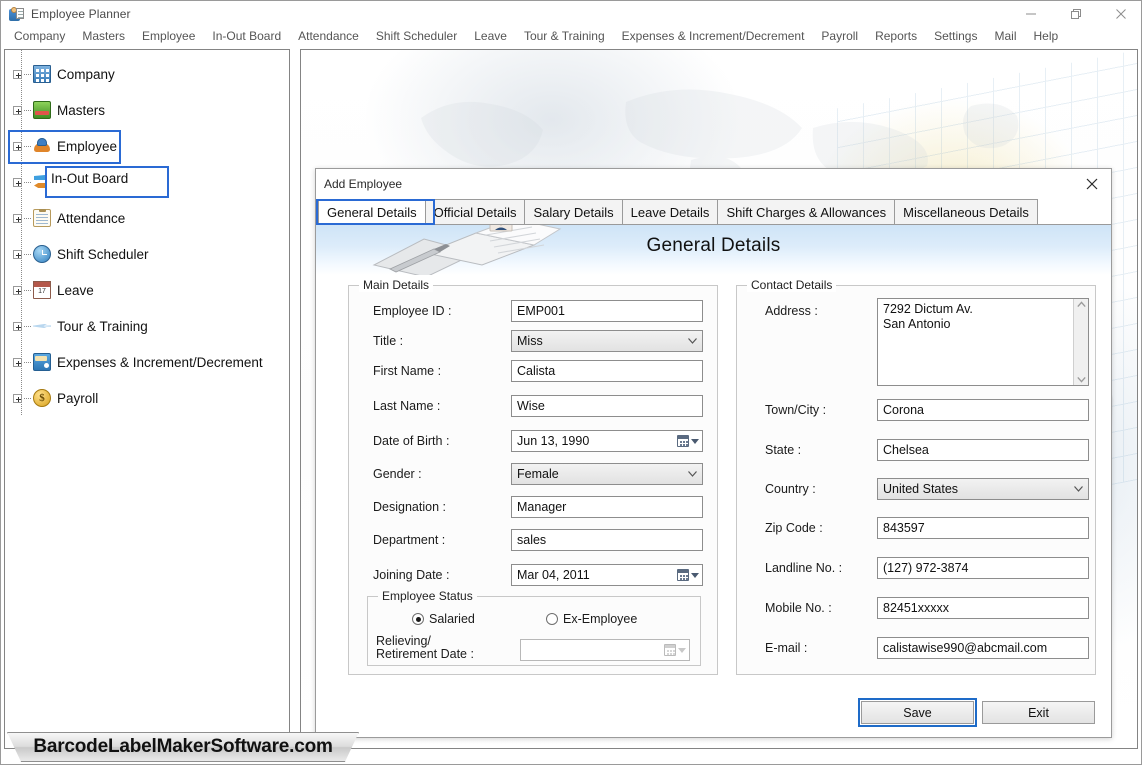 This screenshot has width=1142, height=765. Describe the element at coordinates (607, 474) in the screenshot. I see `gender-select: Female` at that location.